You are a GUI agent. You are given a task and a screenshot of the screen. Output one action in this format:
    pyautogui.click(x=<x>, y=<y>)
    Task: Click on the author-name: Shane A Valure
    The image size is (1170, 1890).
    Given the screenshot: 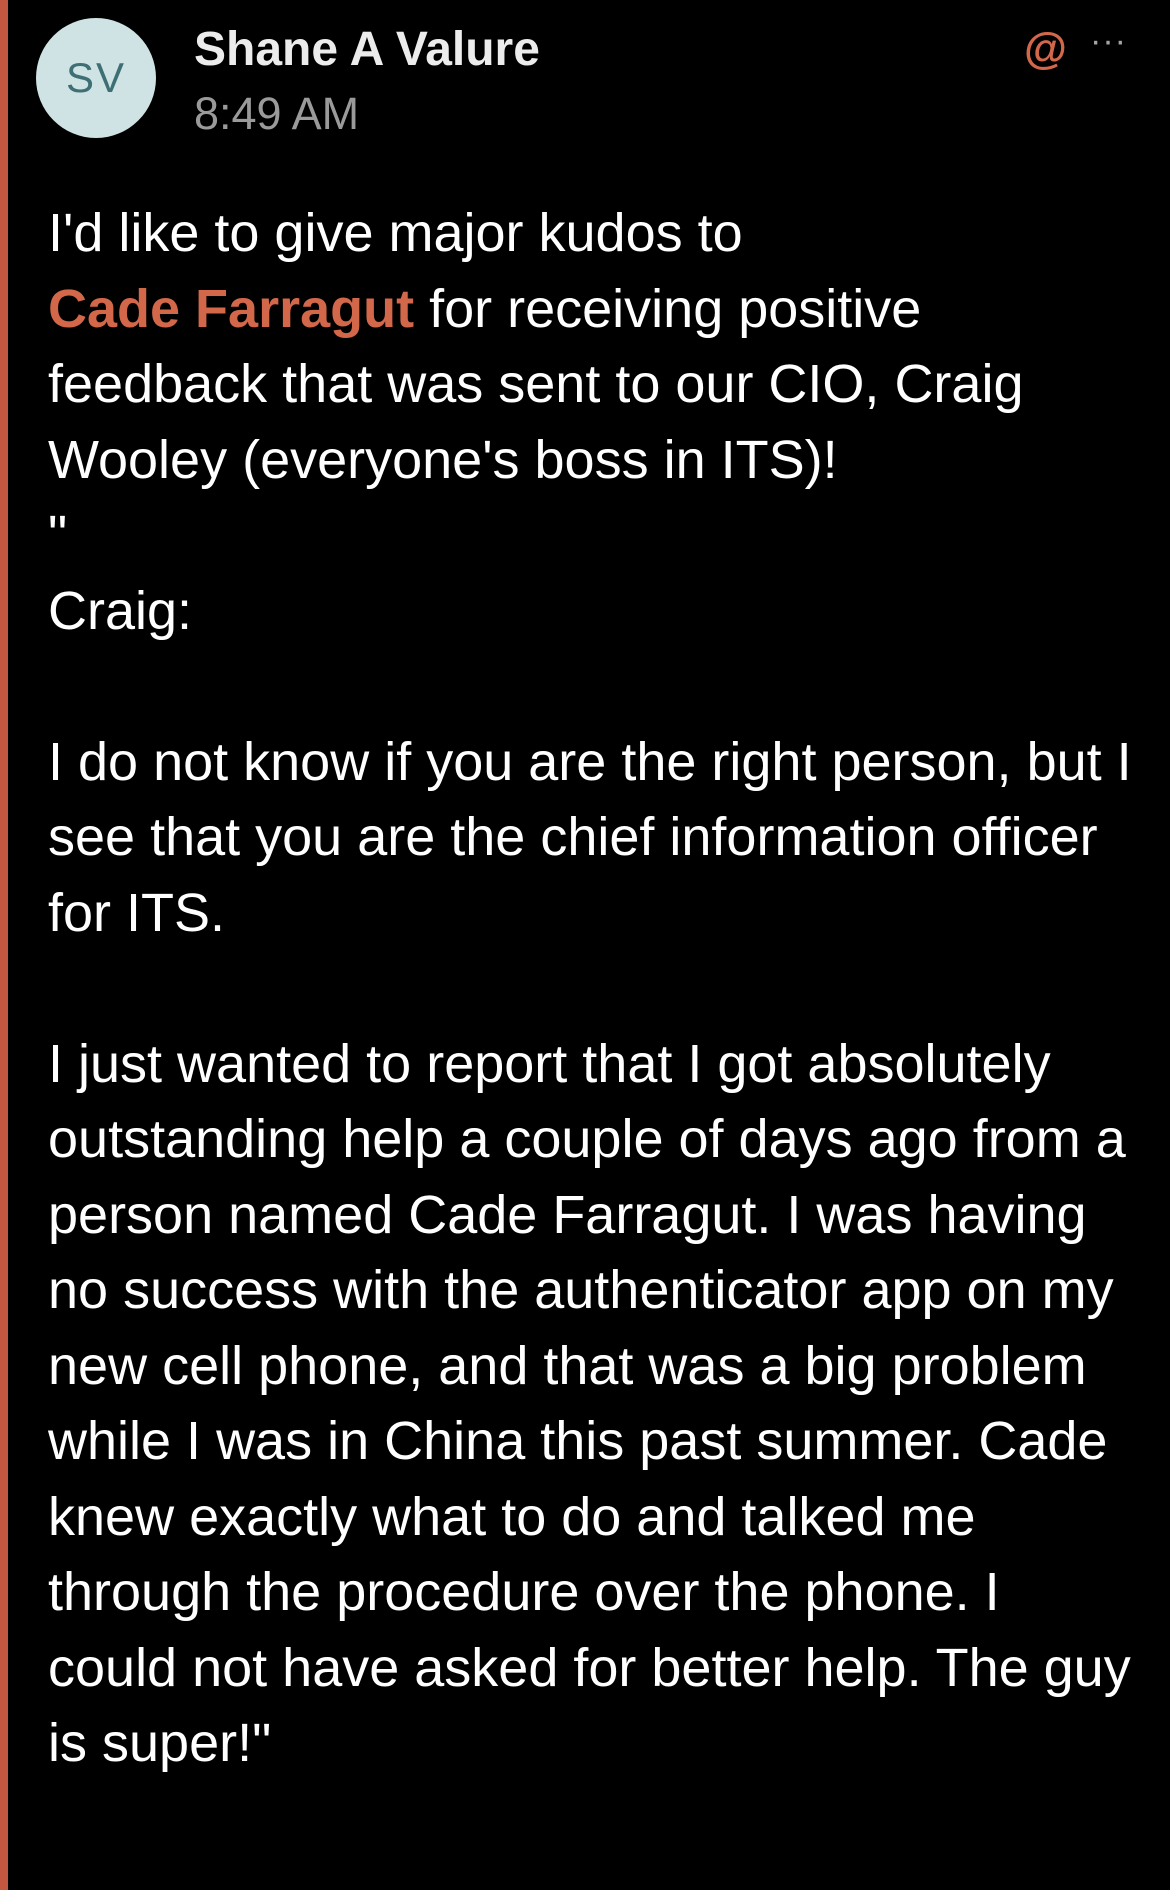 What is the action you would take?
    pyautogui.click(x=367, y=49)
    